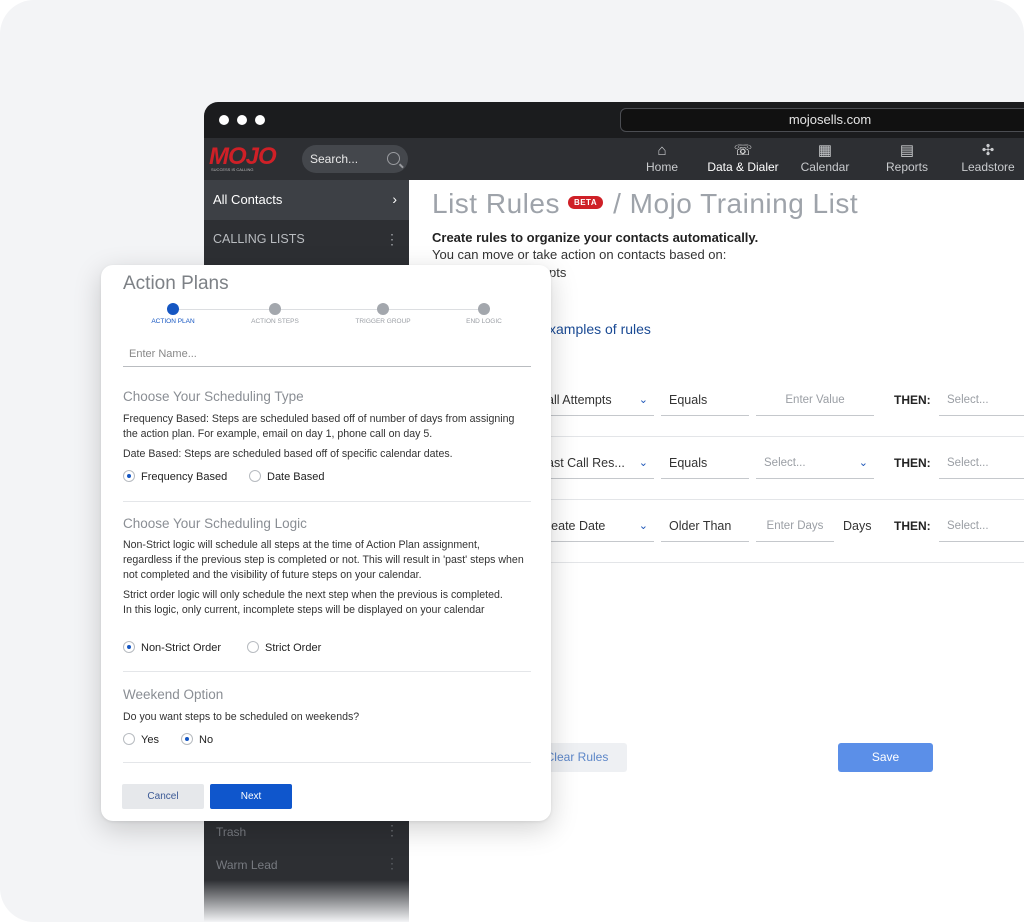  What do you see at coordinates (383, 309) in the screenshot?
I see `step-dot-trigger-group` at bounding box center [383, 309].